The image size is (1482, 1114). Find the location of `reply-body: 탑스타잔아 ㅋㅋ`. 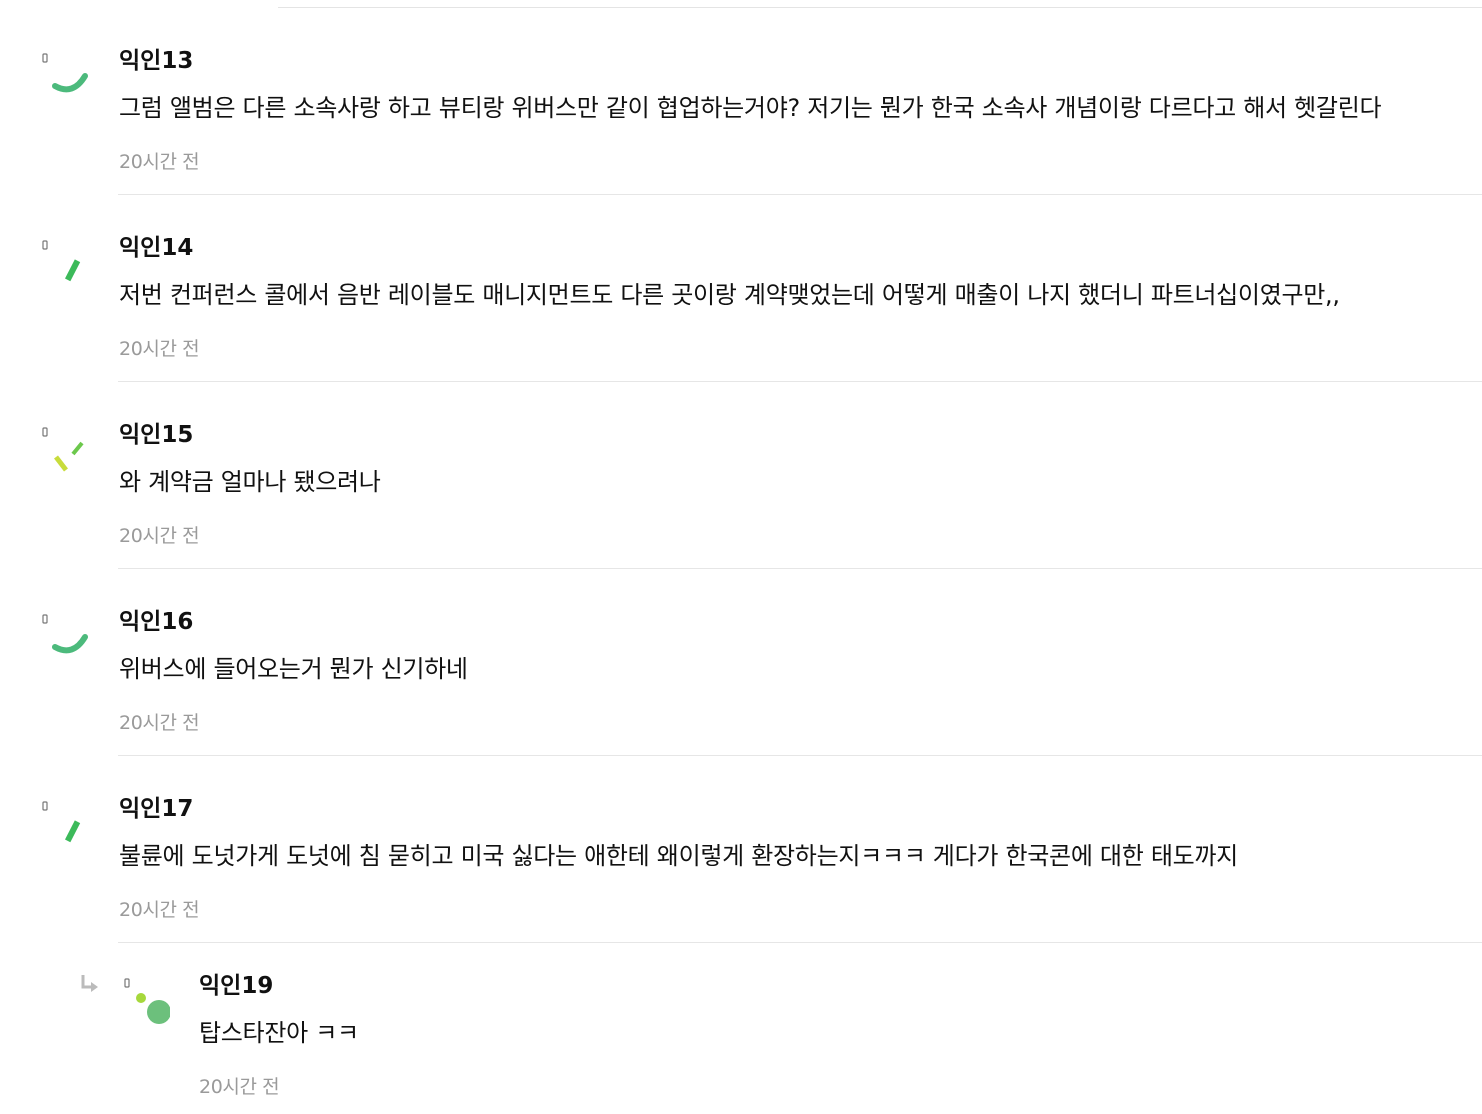

reply-body: 탑스타잔아 ㅋㅋ is located at coordinates (279, 1033).